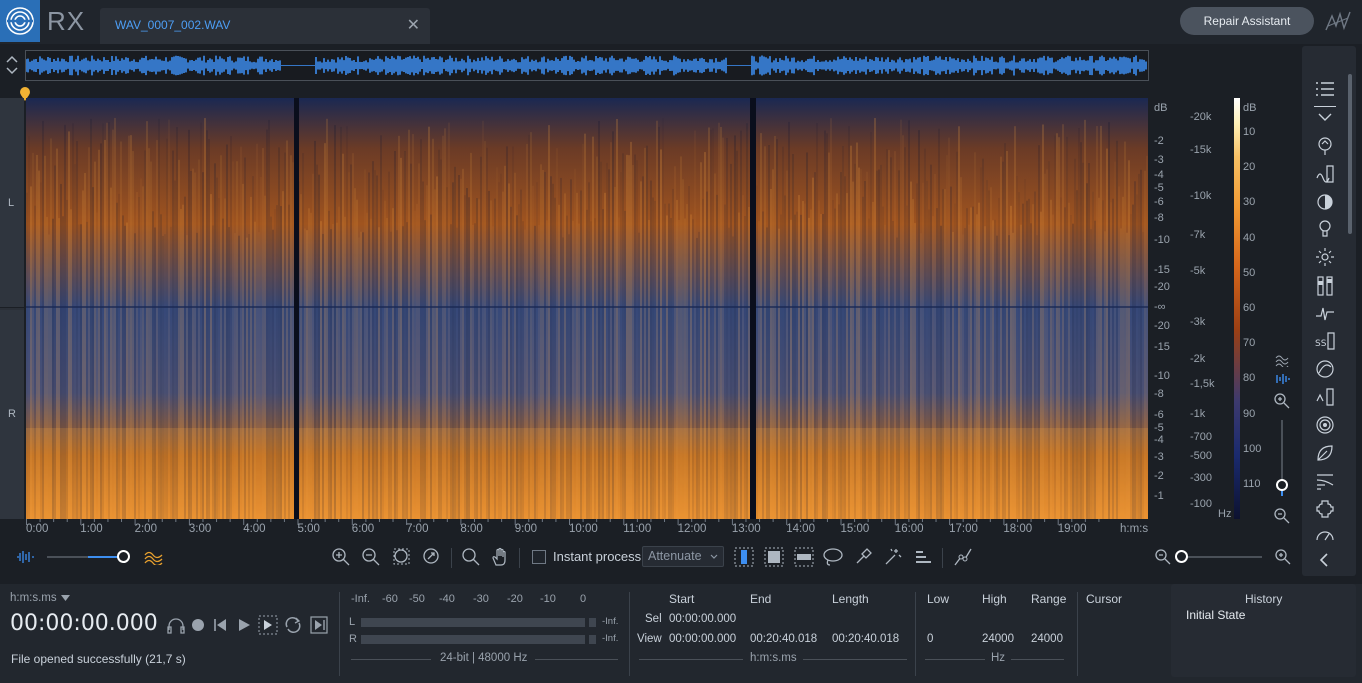 This screenshot has width=1362, height=683. Describe the element at coordinates (268, 625) in the screenshot. I see `play-selection-icon` at that location.